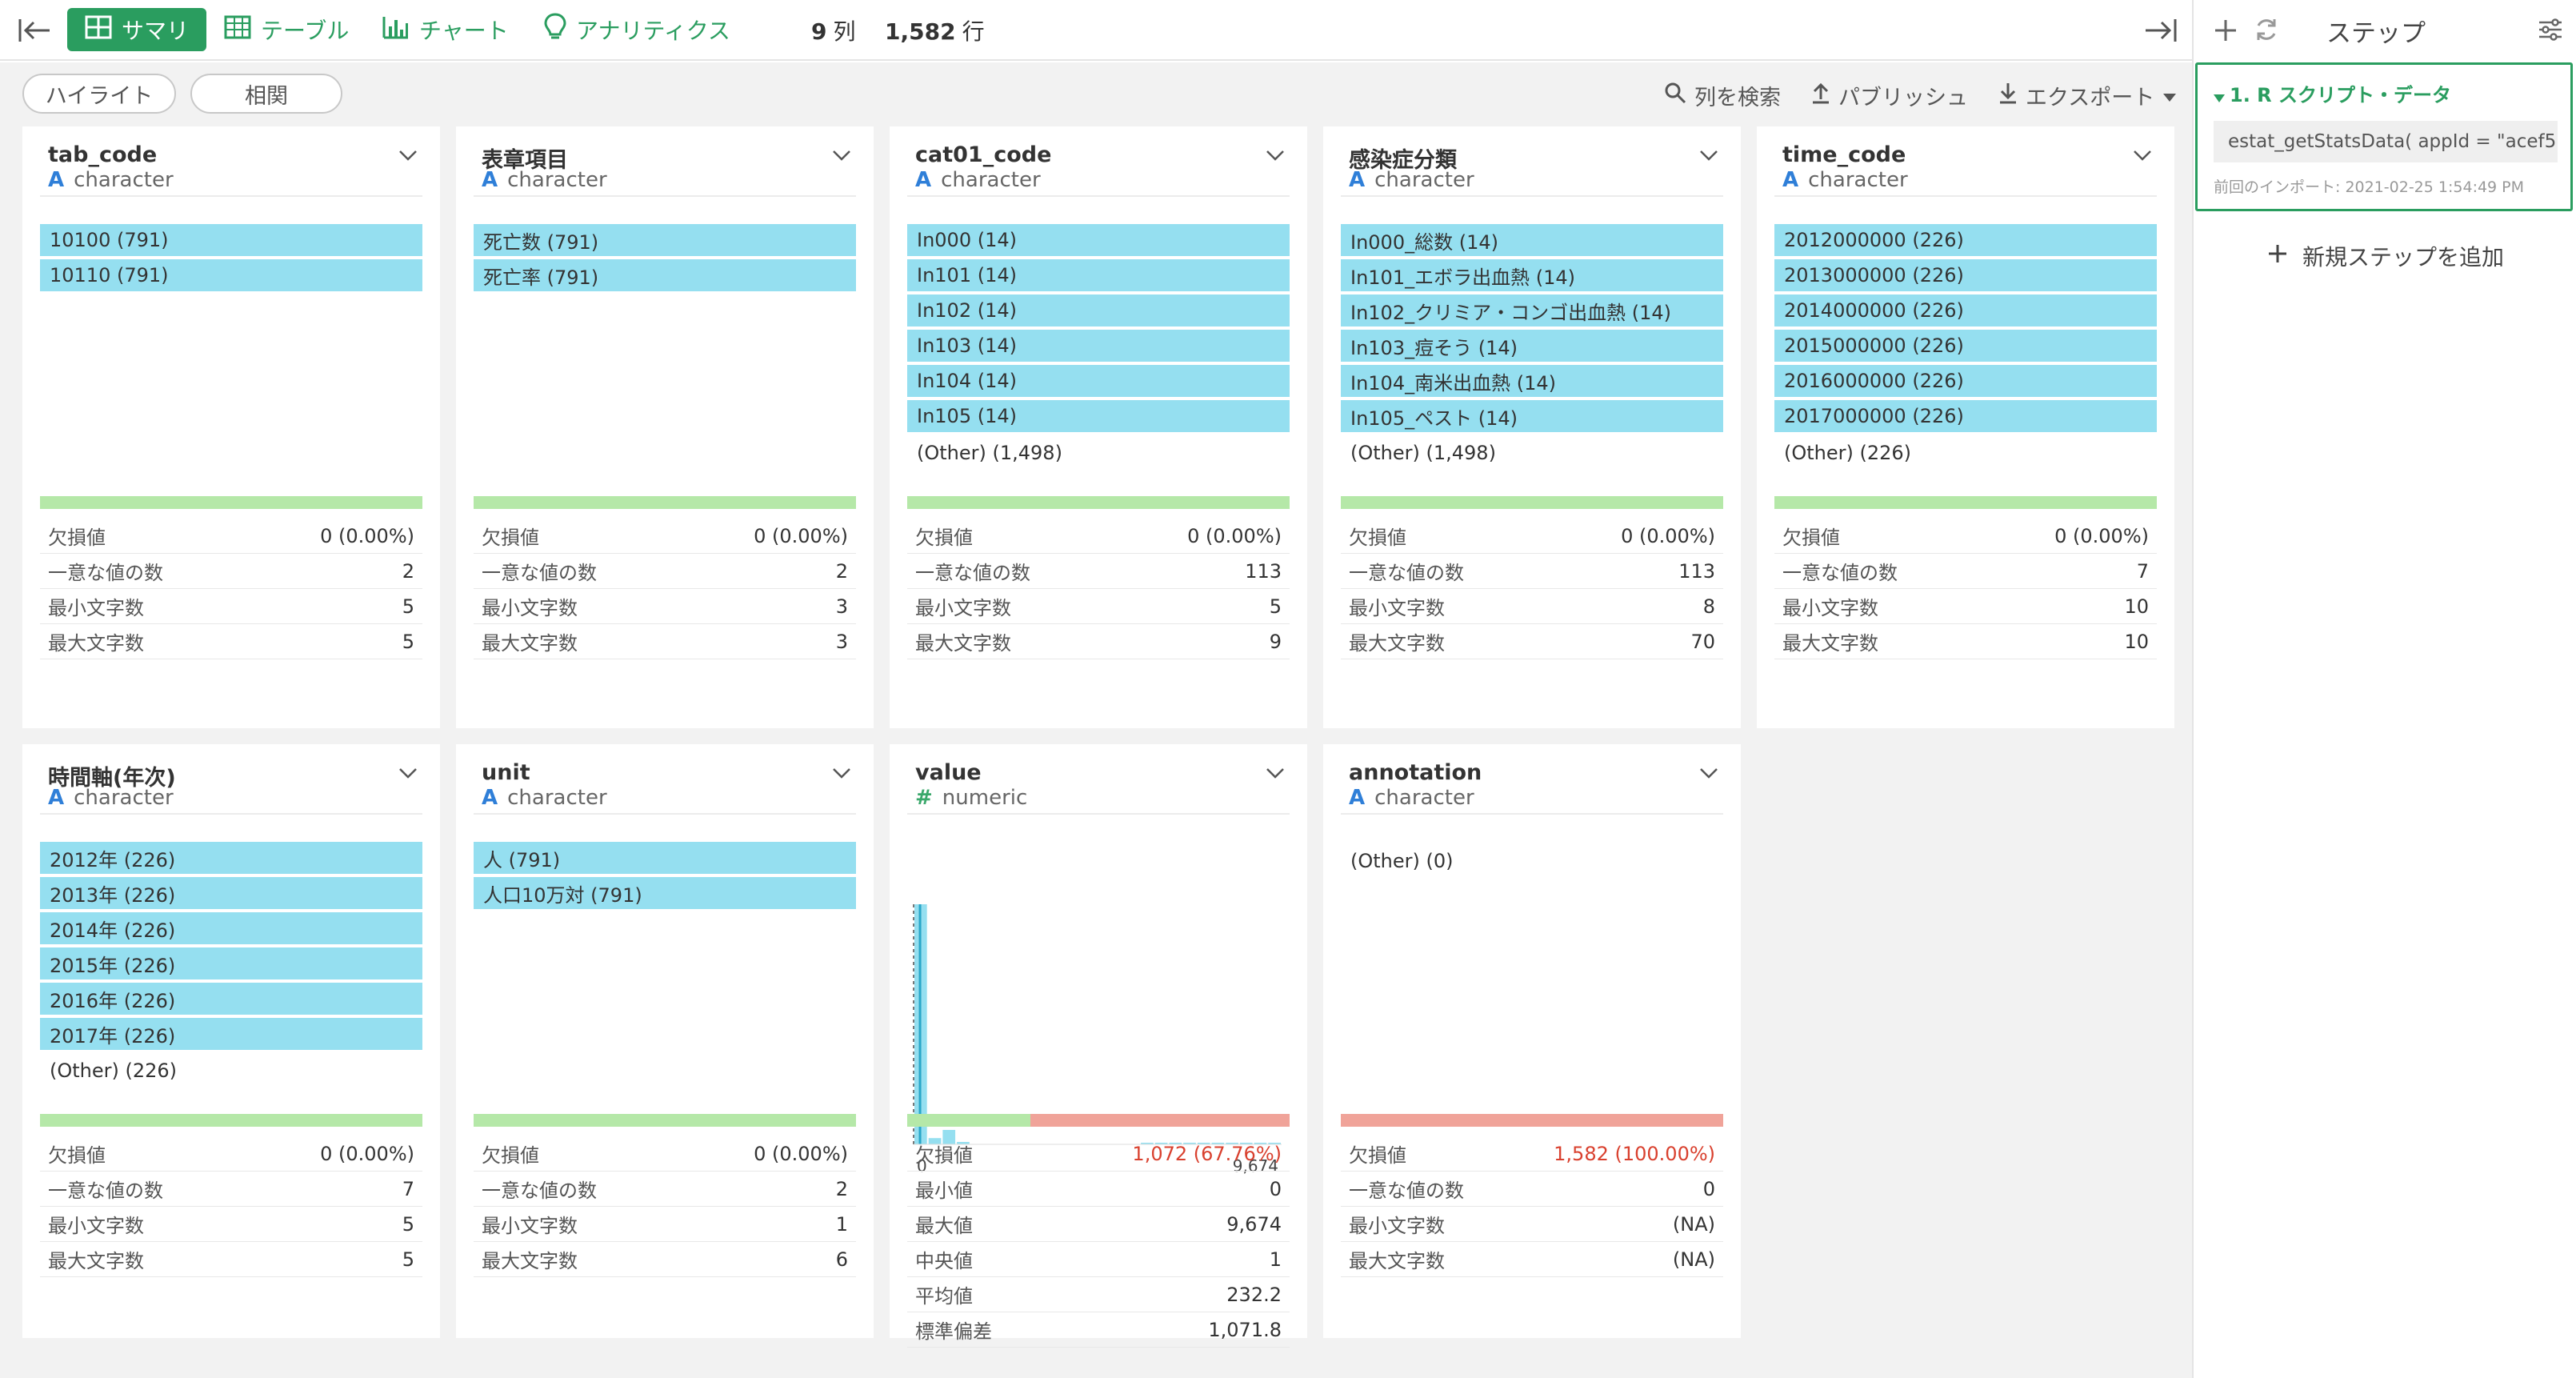 This screenshot has width=2576, height=1378. What do you see at coordinates (1098, 275) in the screenshot?
I see `value-bar: In101 (14)` at bounding box center [1098, 275].